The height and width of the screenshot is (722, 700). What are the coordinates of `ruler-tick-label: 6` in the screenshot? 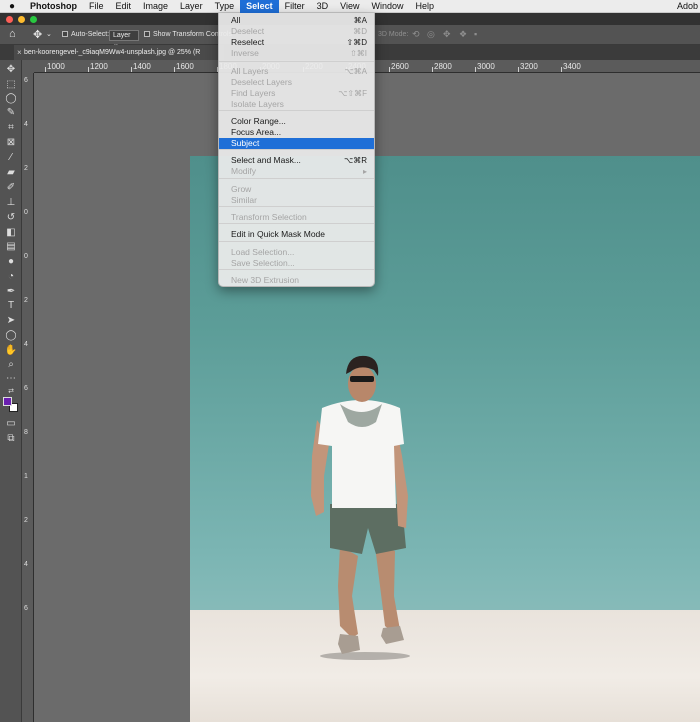 It's located at (26, 608).